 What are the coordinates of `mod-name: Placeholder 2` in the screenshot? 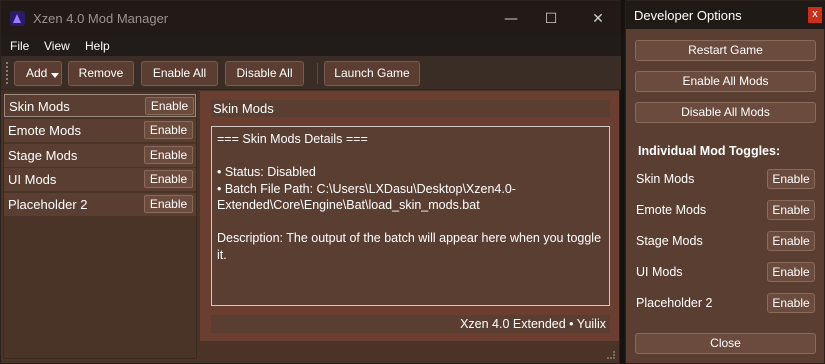 It's located at (48, 204).